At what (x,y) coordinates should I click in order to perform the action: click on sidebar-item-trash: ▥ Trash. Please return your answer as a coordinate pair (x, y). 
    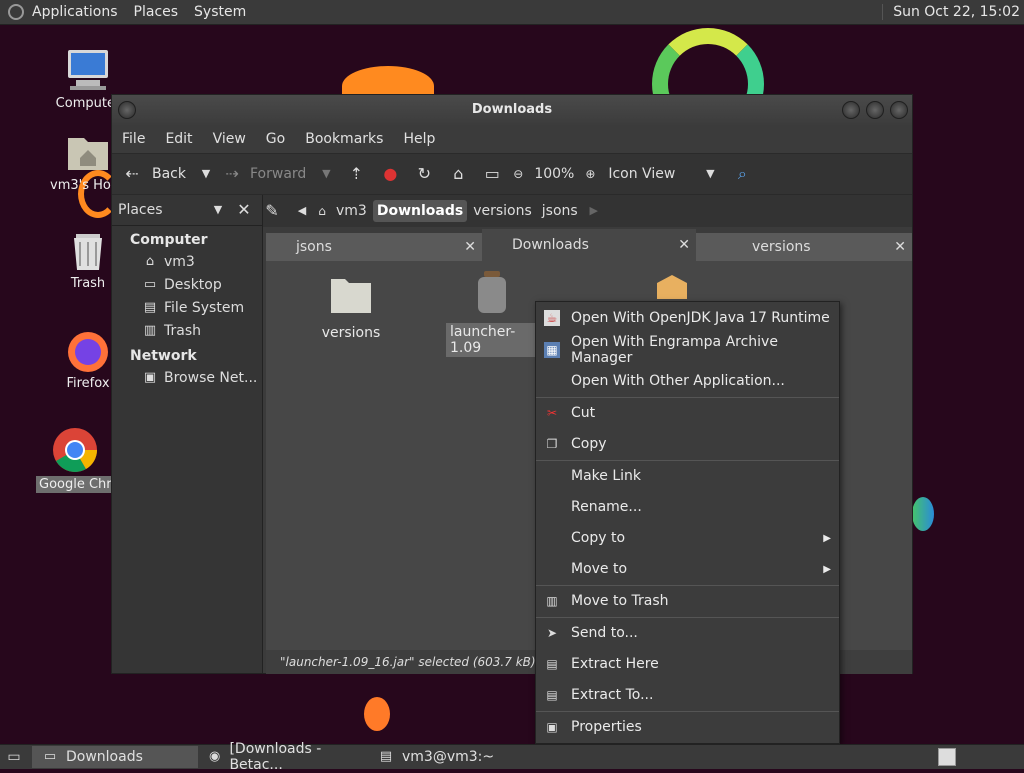
    Looking at the image, I should click on (187, 330).